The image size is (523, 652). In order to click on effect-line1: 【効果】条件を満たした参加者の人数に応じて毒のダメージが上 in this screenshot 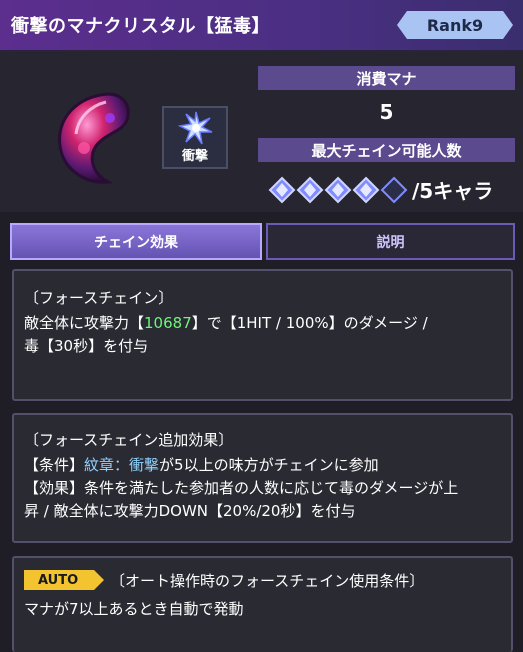, I will do `click(241, 488)`.